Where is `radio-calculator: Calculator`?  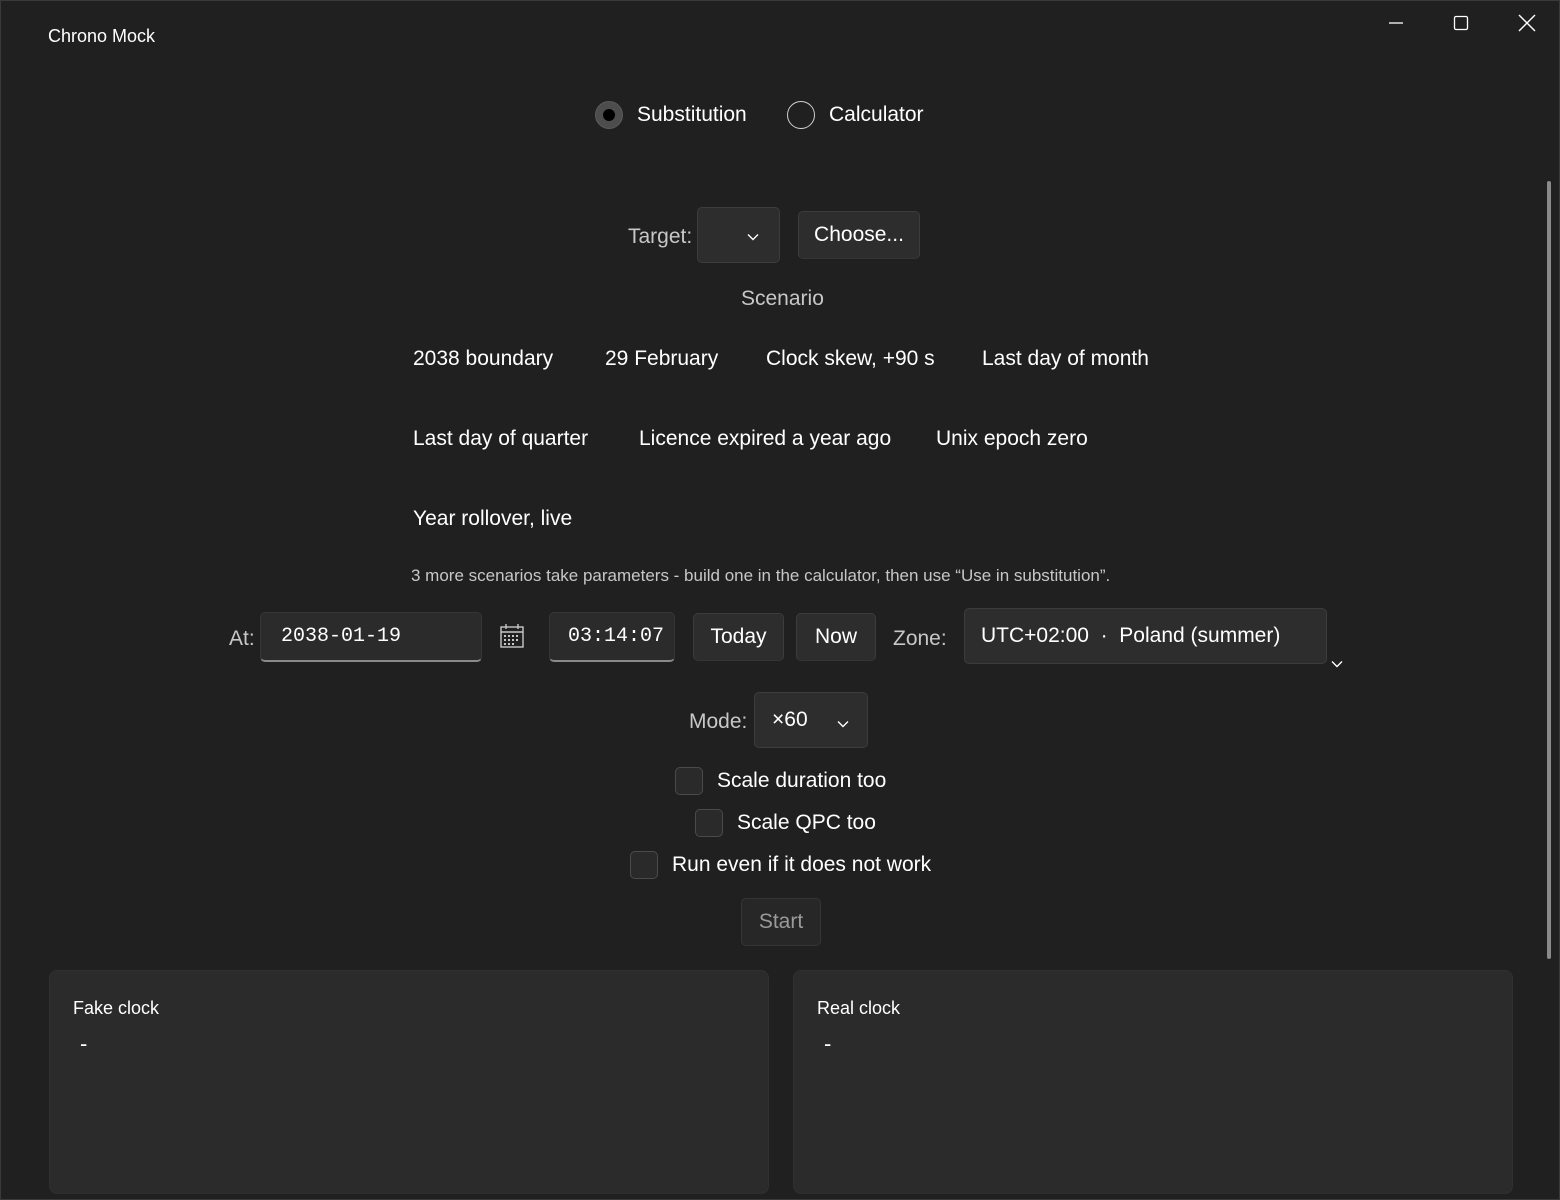 radio-calculator: Calculator is located at coordinates (855, 115).